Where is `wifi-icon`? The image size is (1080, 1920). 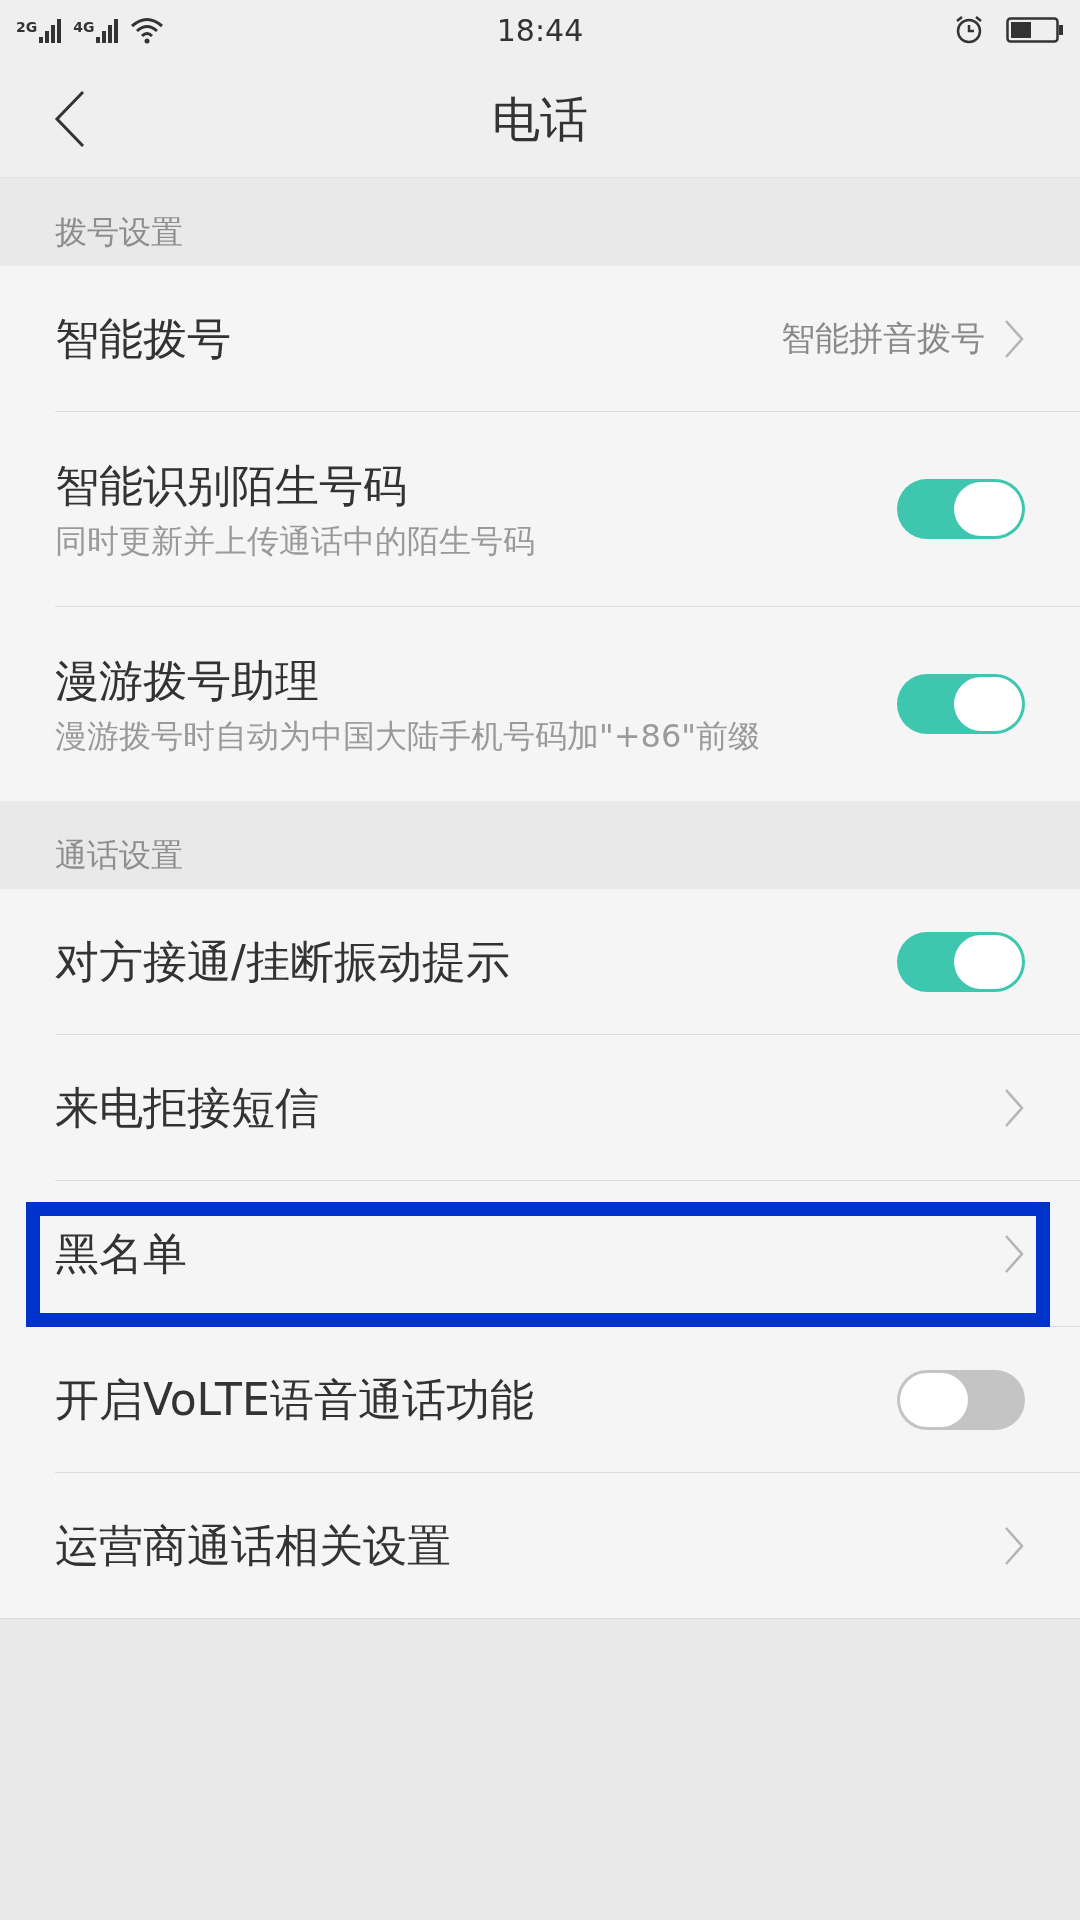 wifi-icon is located at coordinates (147, 30).